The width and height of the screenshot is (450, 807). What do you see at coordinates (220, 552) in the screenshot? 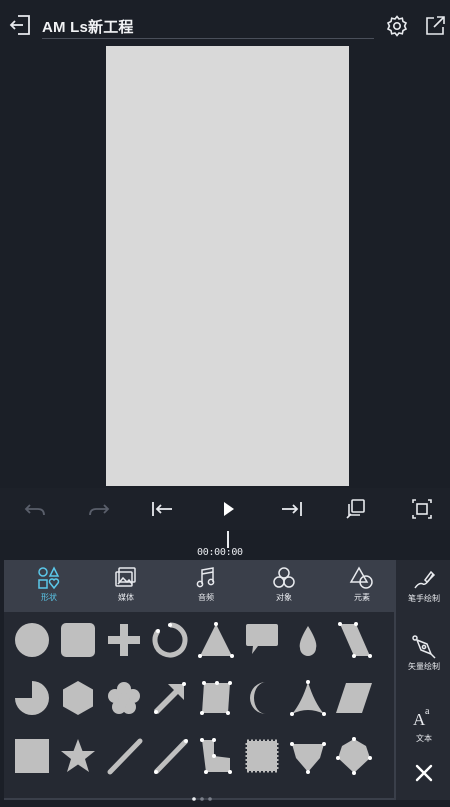
I see `timecode: 00:00:00` at bounding box center [220, 552].